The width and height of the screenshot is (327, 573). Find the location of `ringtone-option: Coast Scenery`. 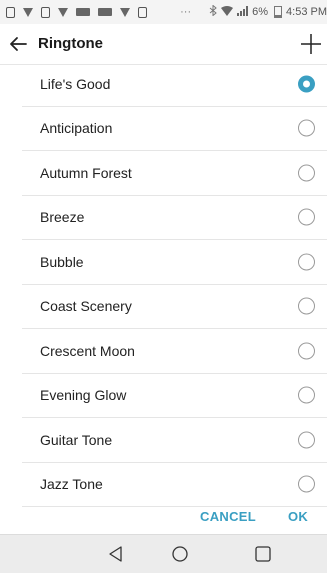

ringtone-option: Coast Scenery is located at coordinates (174, 307).